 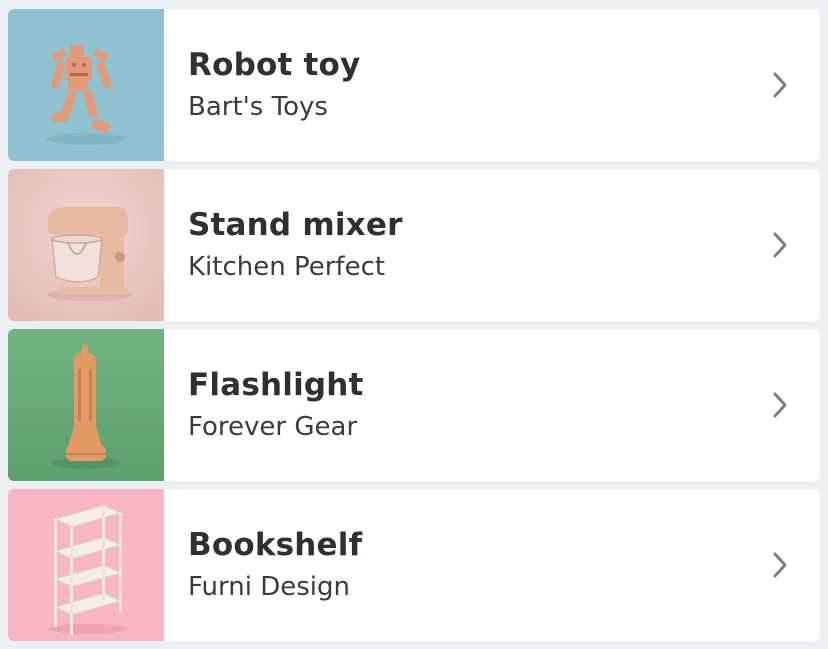 I want to click on item-vendor: Bart's Toys, so click(x=258, y=107).